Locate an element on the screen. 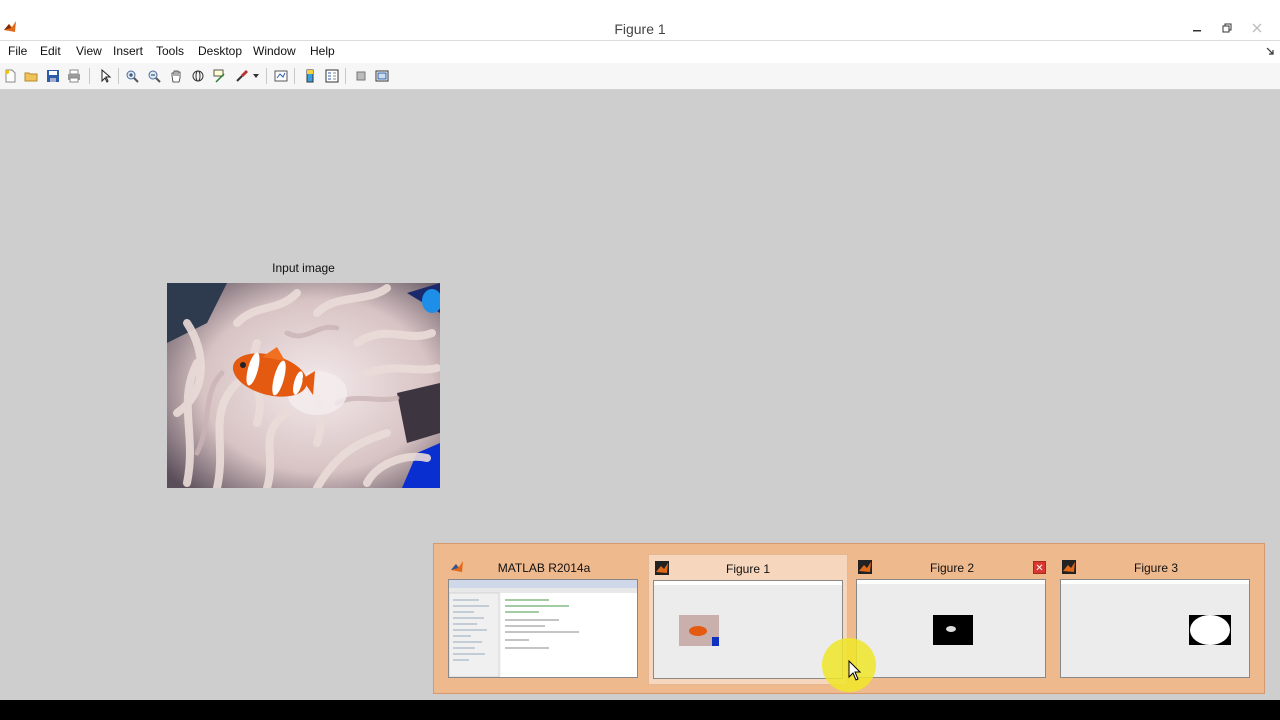  menu-window: Window is located at coordinates (274, 51).